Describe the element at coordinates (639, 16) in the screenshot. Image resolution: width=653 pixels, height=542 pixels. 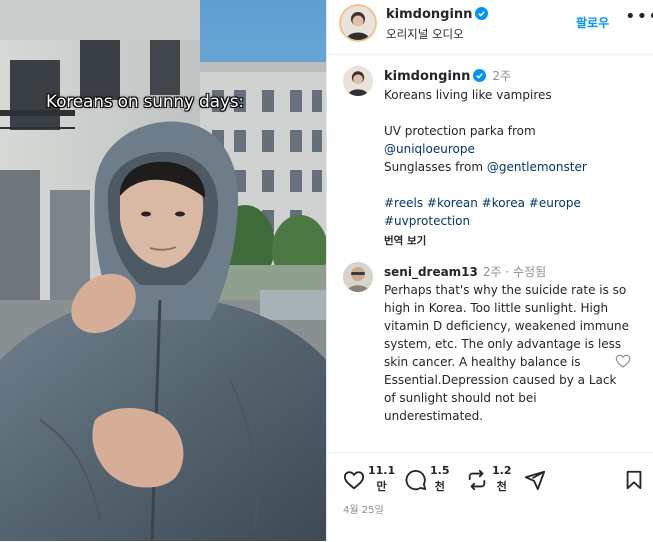
I see `more-options-icon: •••` at that location.